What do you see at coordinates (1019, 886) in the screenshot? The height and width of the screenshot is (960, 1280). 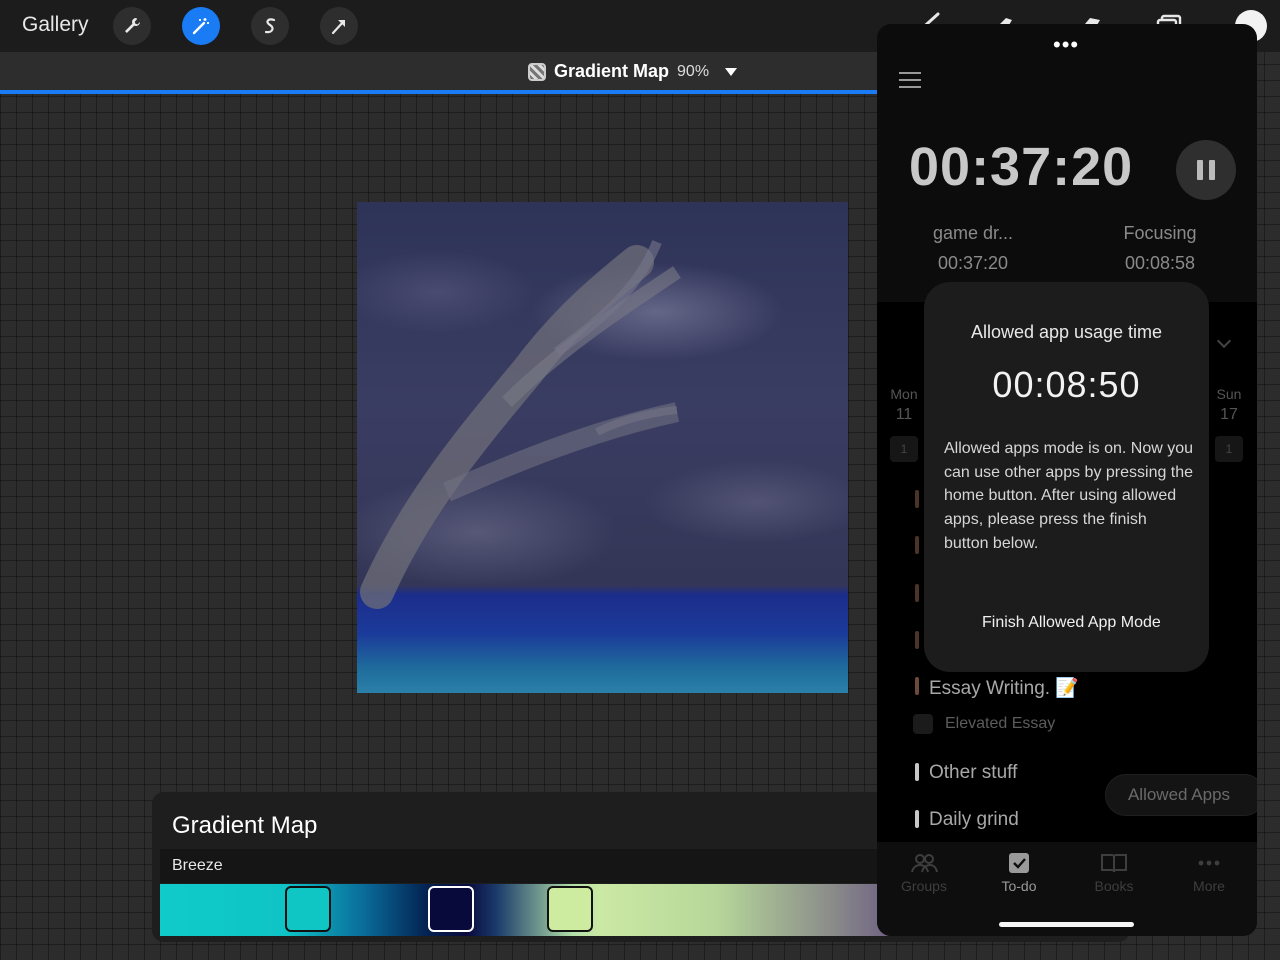 I see `tab-label: To-do` at bounding box center [1019, 886].